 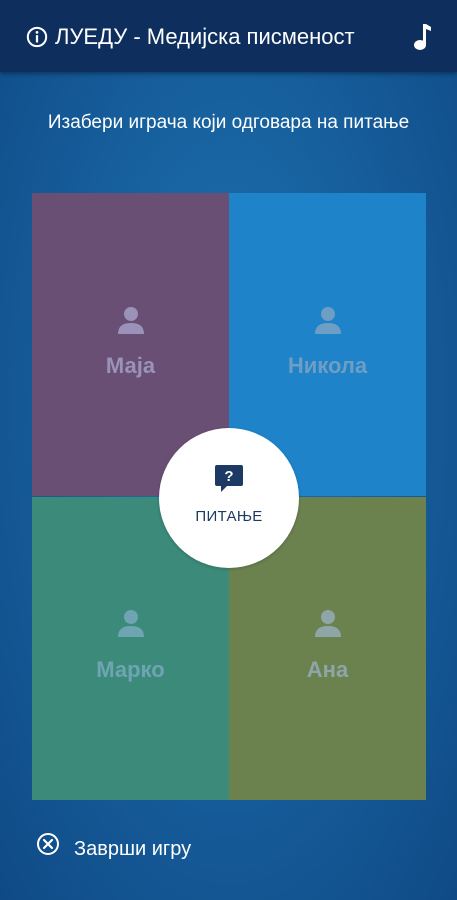 What do you see at coordinates (229, 498) in the screenshot?
I see `question-button: ? ПИТАЊЕ` at bounding box center [229, 498].